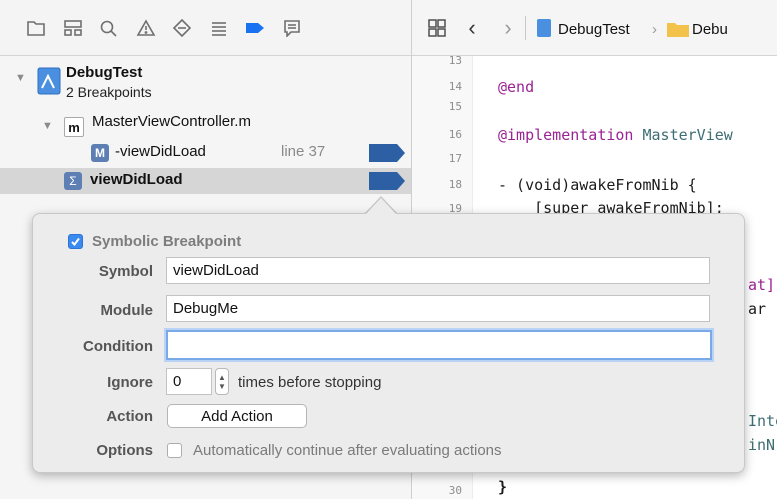  What do you see at coordinates (104, 72) in the screenshot?
I see `project-name: DebugTest` at bounding box center [104, 72].